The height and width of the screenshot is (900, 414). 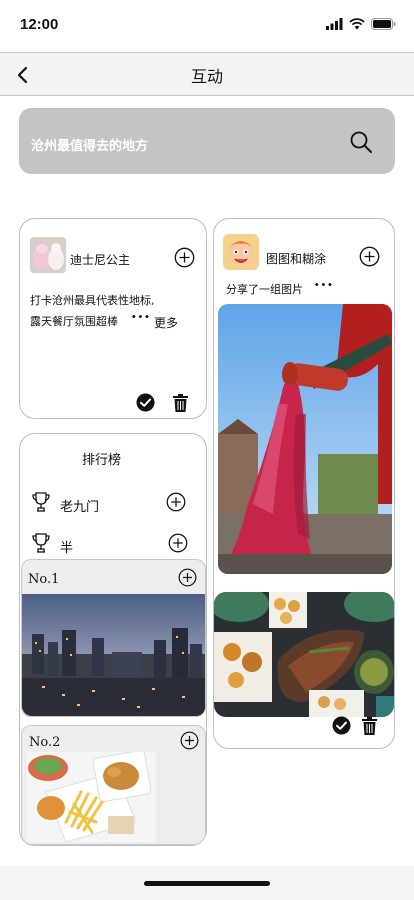 I want to click on home-indicator, so click(x=207, y=883).